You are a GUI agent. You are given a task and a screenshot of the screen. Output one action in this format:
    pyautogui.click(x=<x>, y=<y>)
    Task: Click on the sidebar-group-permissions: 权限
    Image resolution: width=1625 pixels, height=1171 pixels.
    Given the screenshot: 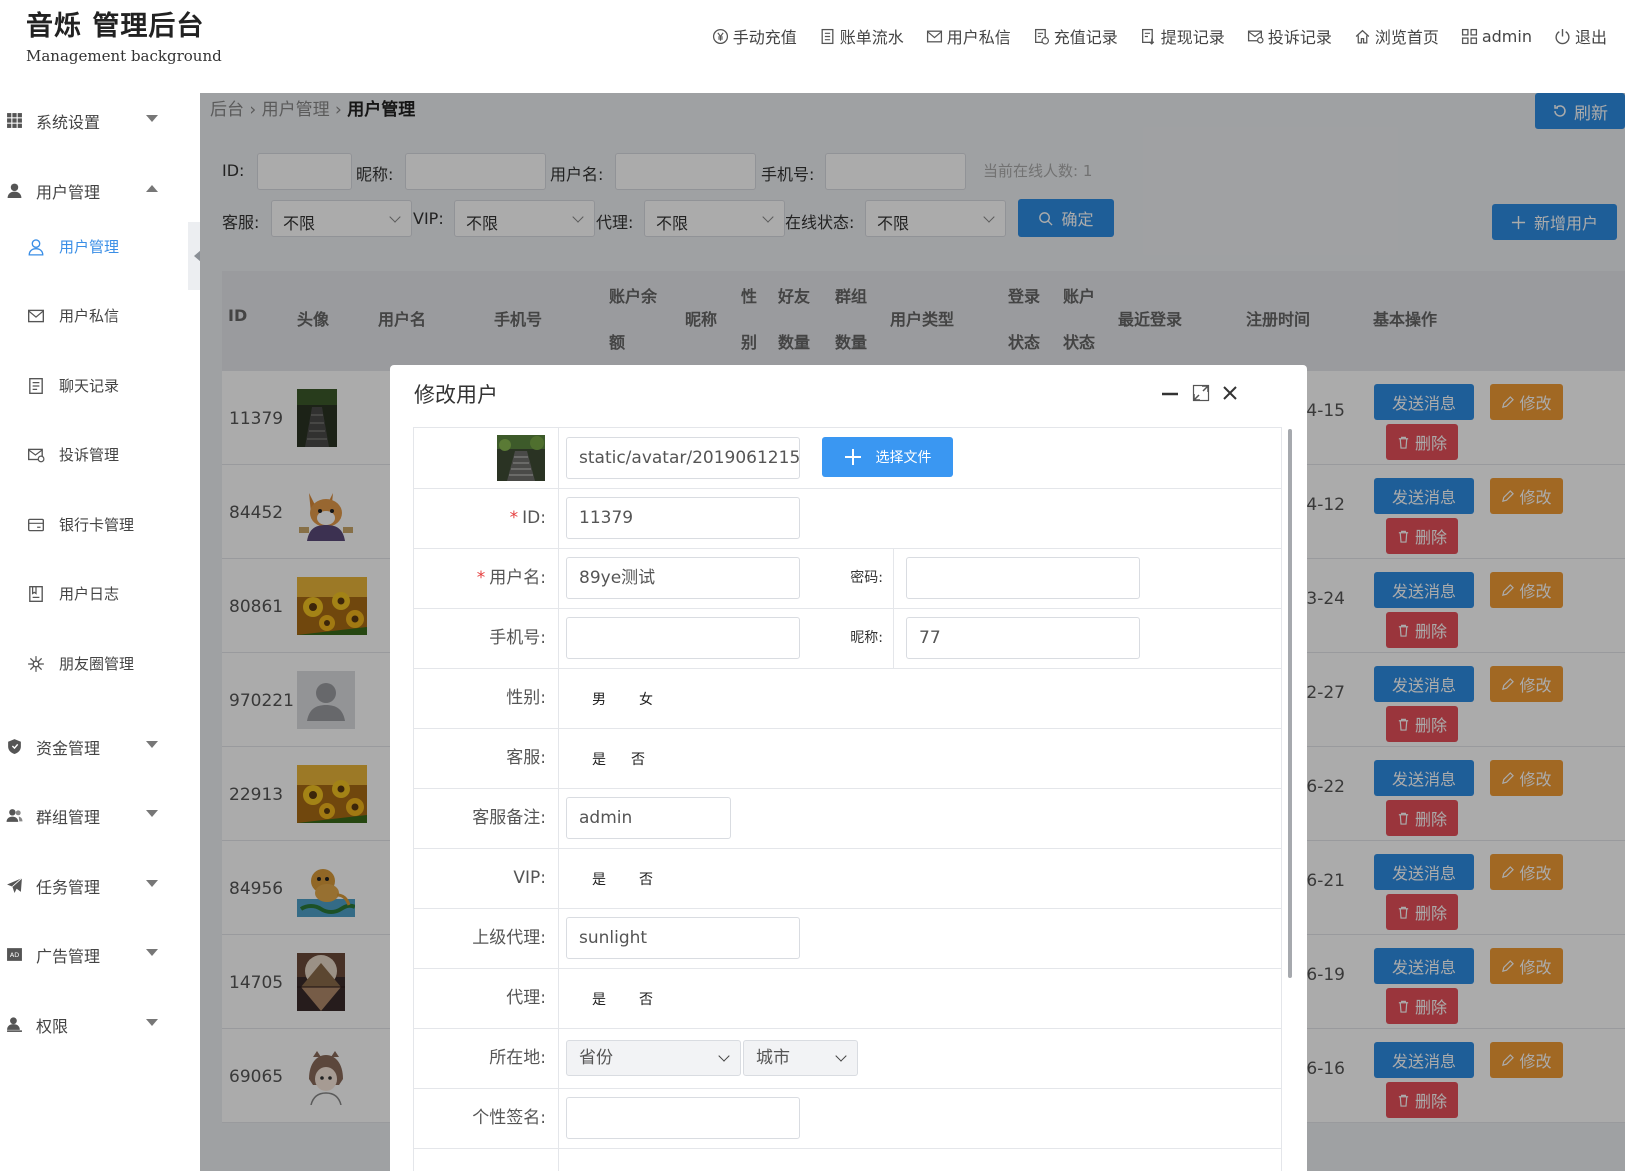 What is the action you would take?
    pyautogui.click(x=94, y=1024)
    